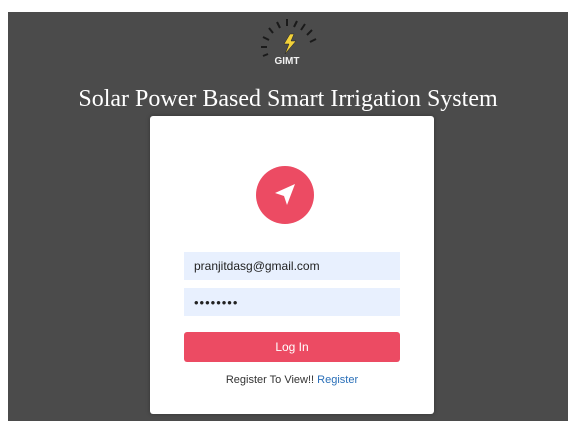  I want to click on register-link: Register, so click(337, 380).